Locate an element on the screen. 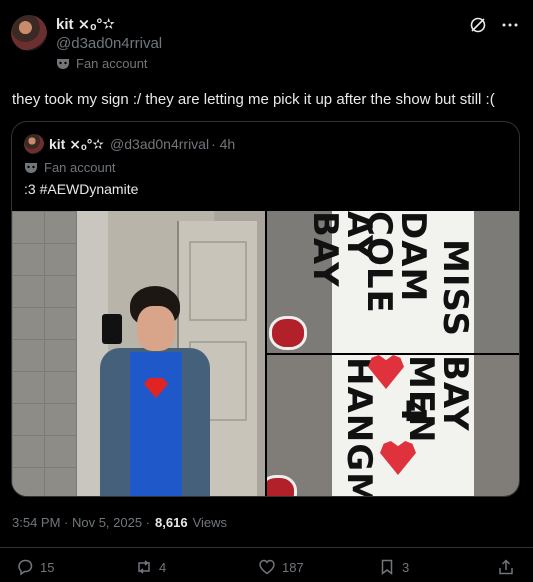 The height and width of the screenshot is (582, 533). face is located at coordinates (156, 328).